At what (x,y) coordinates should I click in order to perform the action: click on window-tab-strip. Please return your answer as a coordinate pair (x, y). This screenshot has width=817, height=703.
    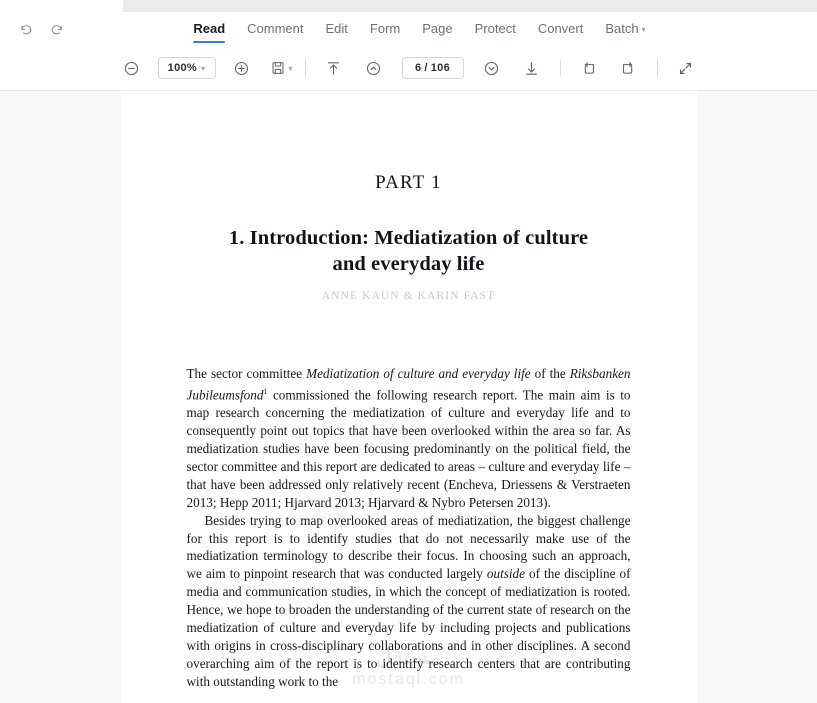
    Looking at the image, I should click on (408, 6).